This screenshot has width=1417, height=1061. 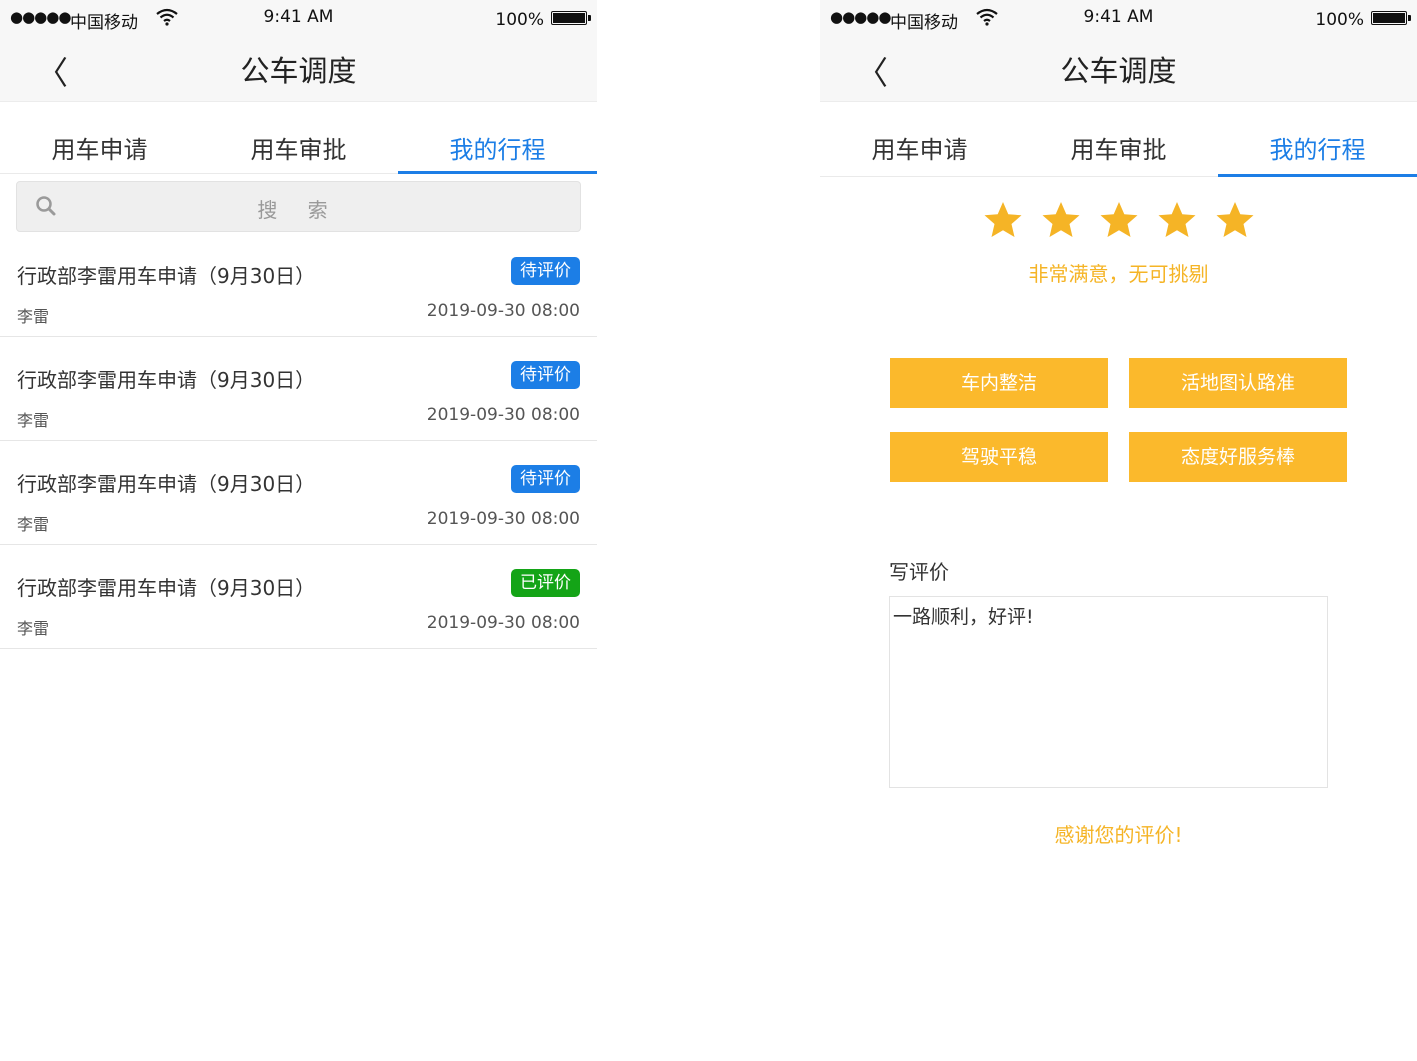 What do you see at coordinates (999, 457) in the screenshot?
I see `tag-button-smooth-driving: 驾驶平稳` at bounding box center [999, 457].